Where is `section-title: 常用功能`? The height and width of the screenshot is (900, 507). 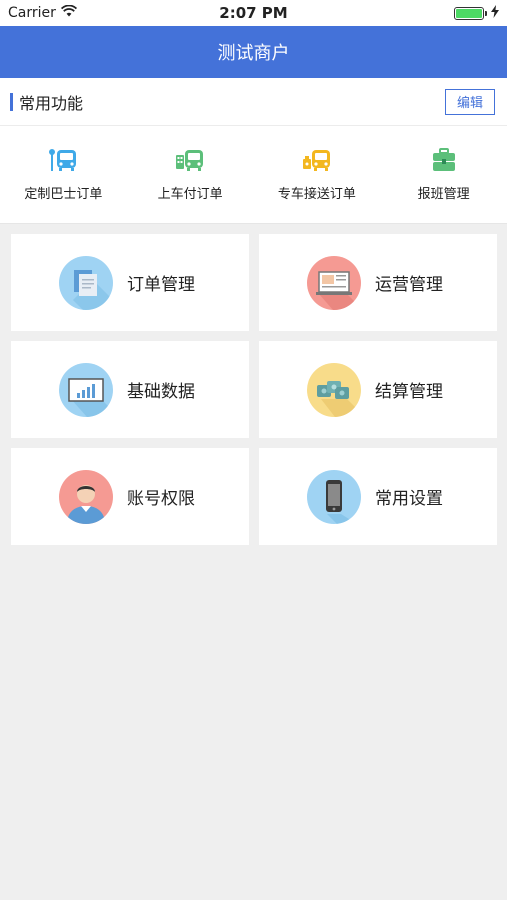 section-title: 常用功能 is located at coordinates (46, 102).